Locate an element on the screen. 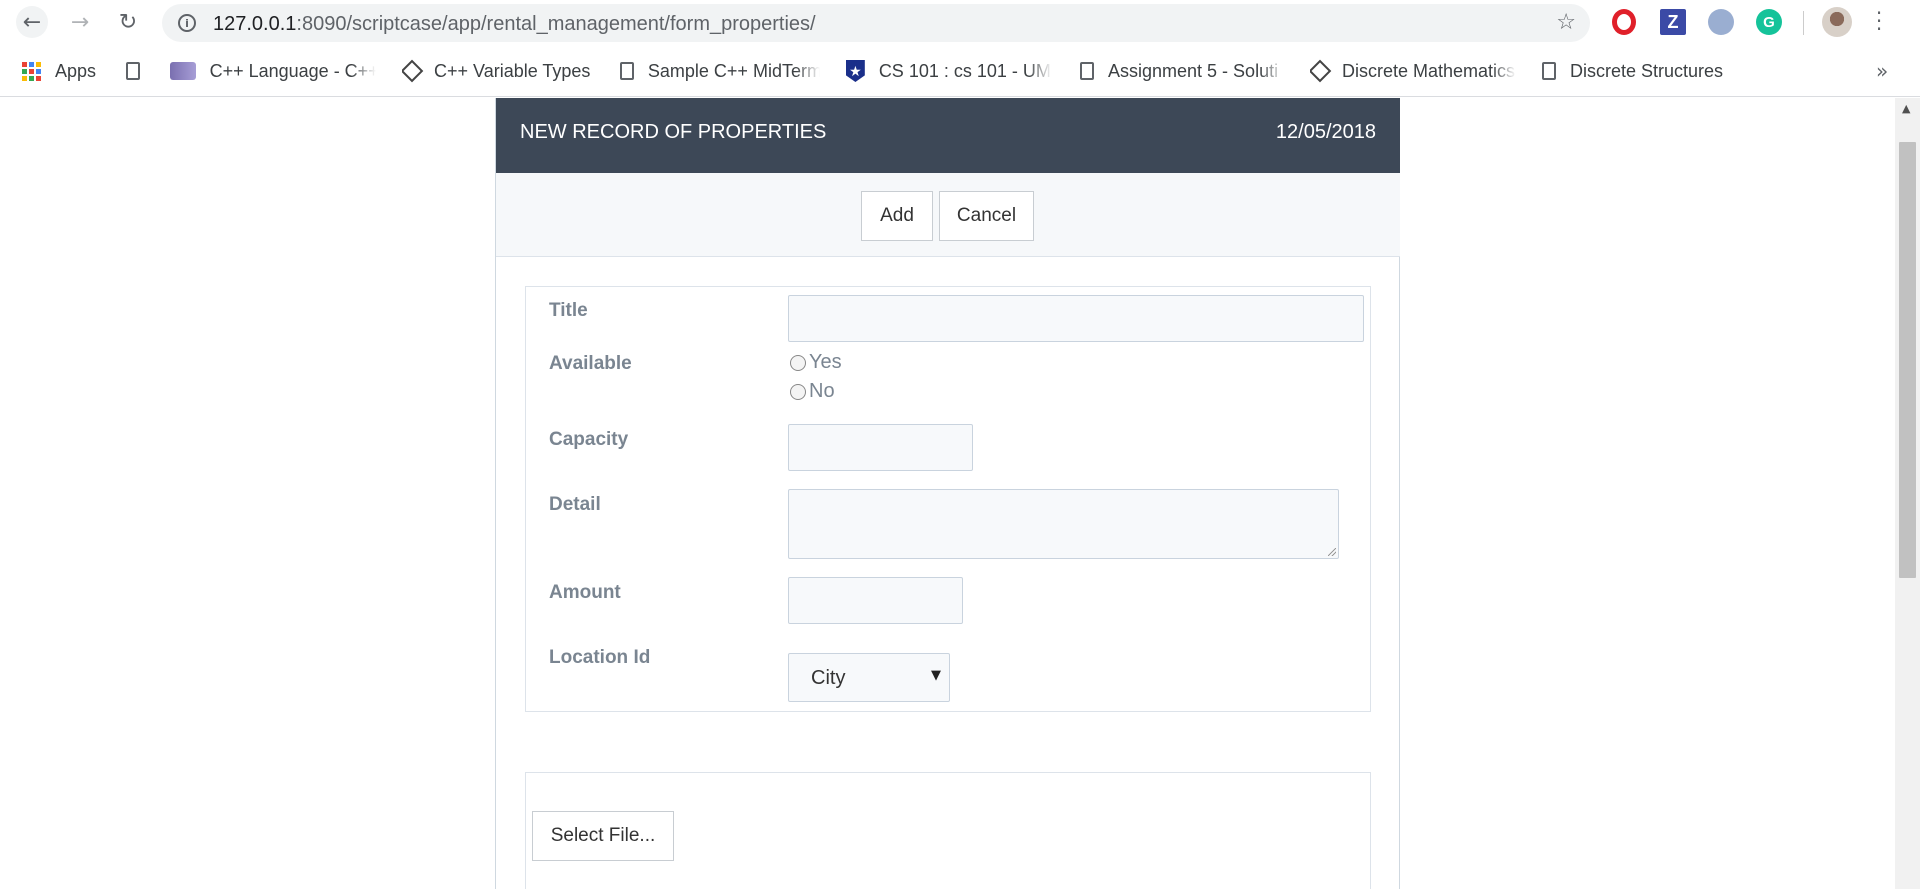 Image resolution: width=1920 pixels, height=889 pixels. amount-label: Amount is located at coordinates (585, 592).